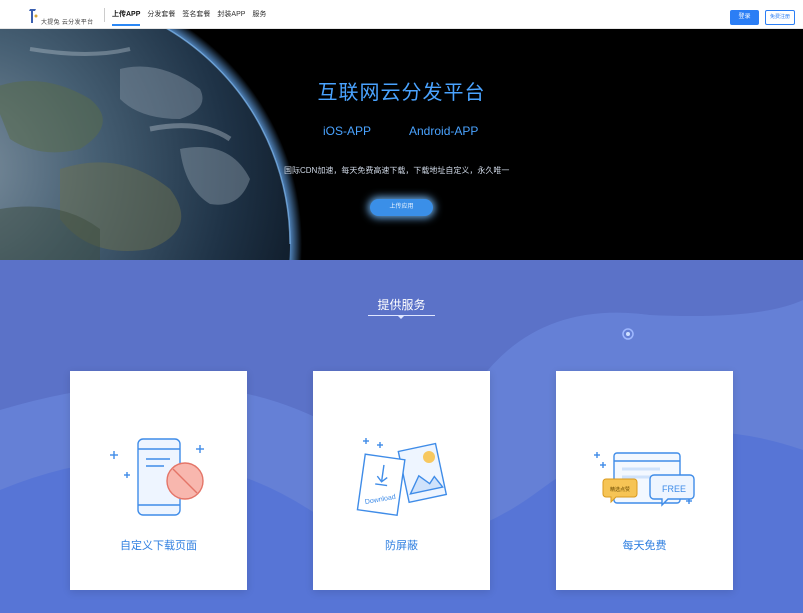 This screenshot has height=613, width=803. I want to click on service-card-anti-block: Download 防屏蔽, so click(401, 480).